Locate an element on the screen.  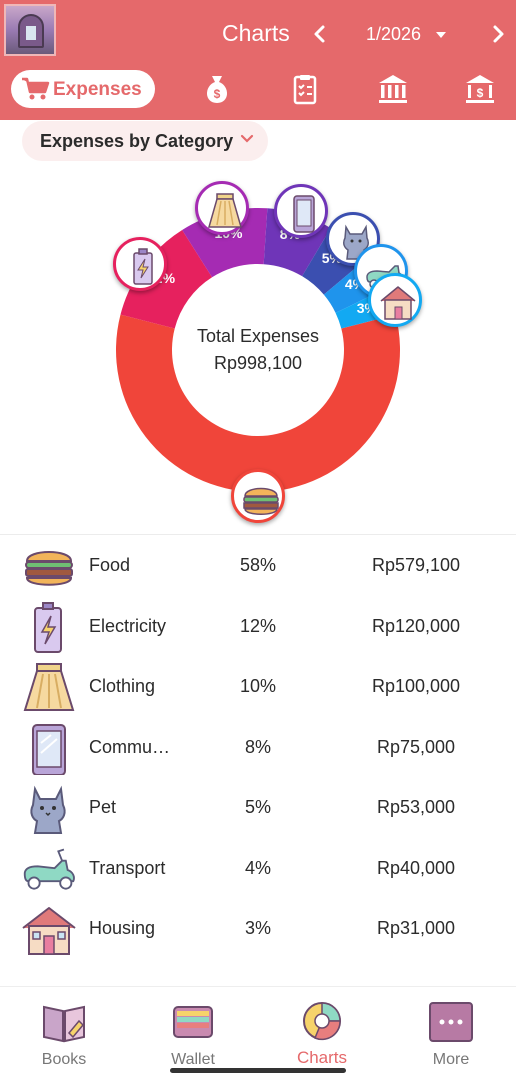
list-item-percent: 8% is located at coordinates (257, 747).